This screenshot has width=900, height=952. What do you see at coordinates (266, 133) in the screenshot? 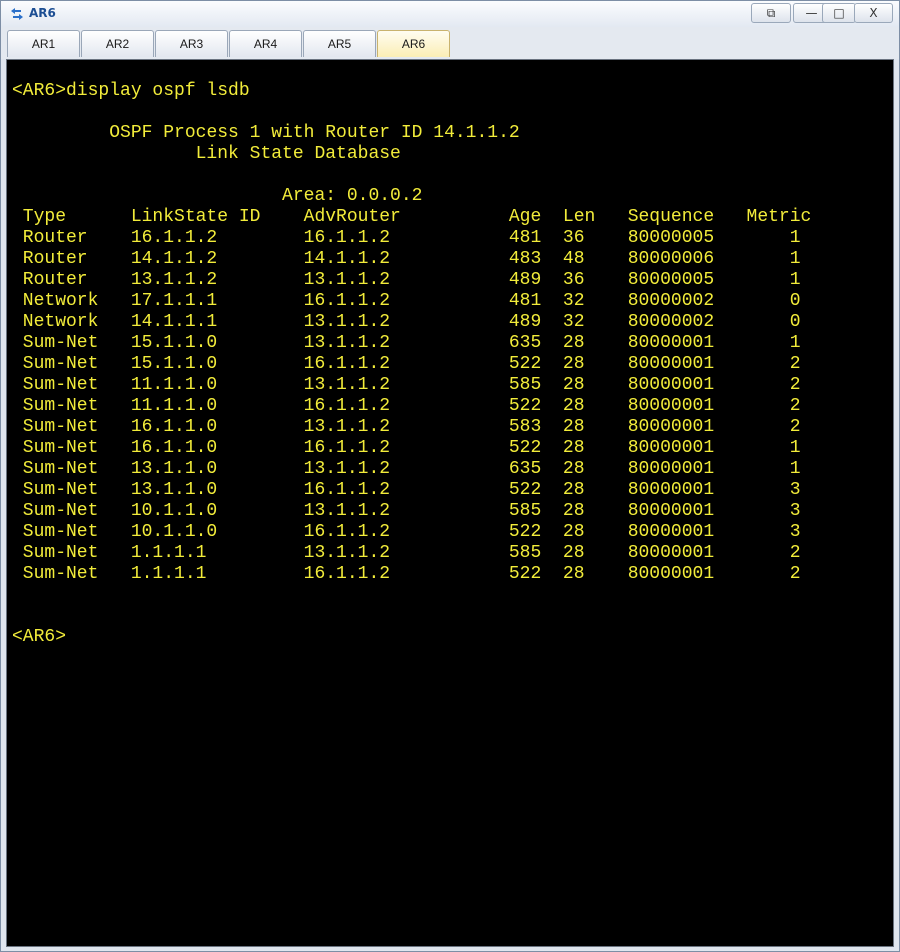
I see `terminal-line: OSPF Process 1 with Router ID 14.1.1.2` at bounding box center [266, 133].